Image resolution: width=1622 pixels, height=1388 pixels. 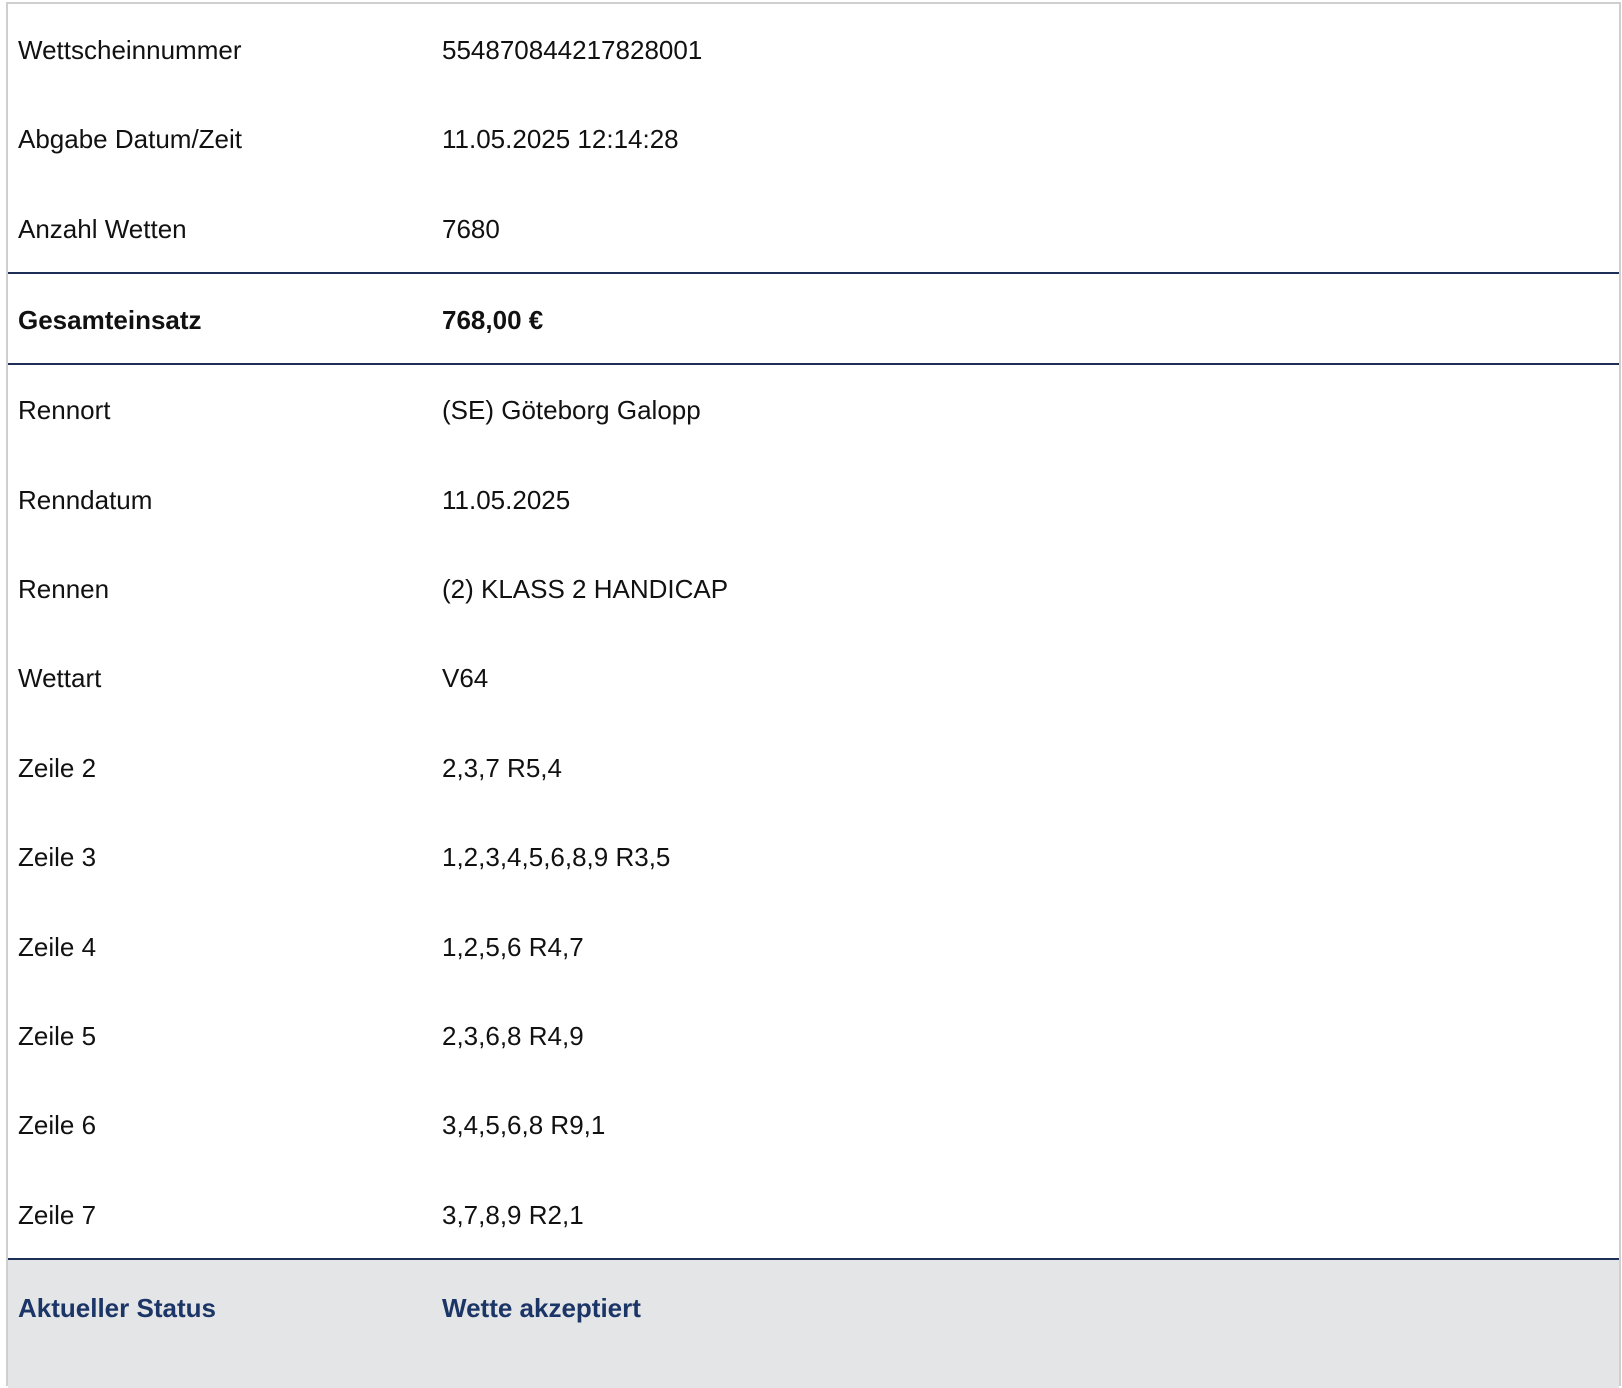 What do you see at coordinates (813, 1215) in the screenshot?
I see `line-row: Zeile 7 3,7,8,9 R2,1` at bounding box center [813, 1215].